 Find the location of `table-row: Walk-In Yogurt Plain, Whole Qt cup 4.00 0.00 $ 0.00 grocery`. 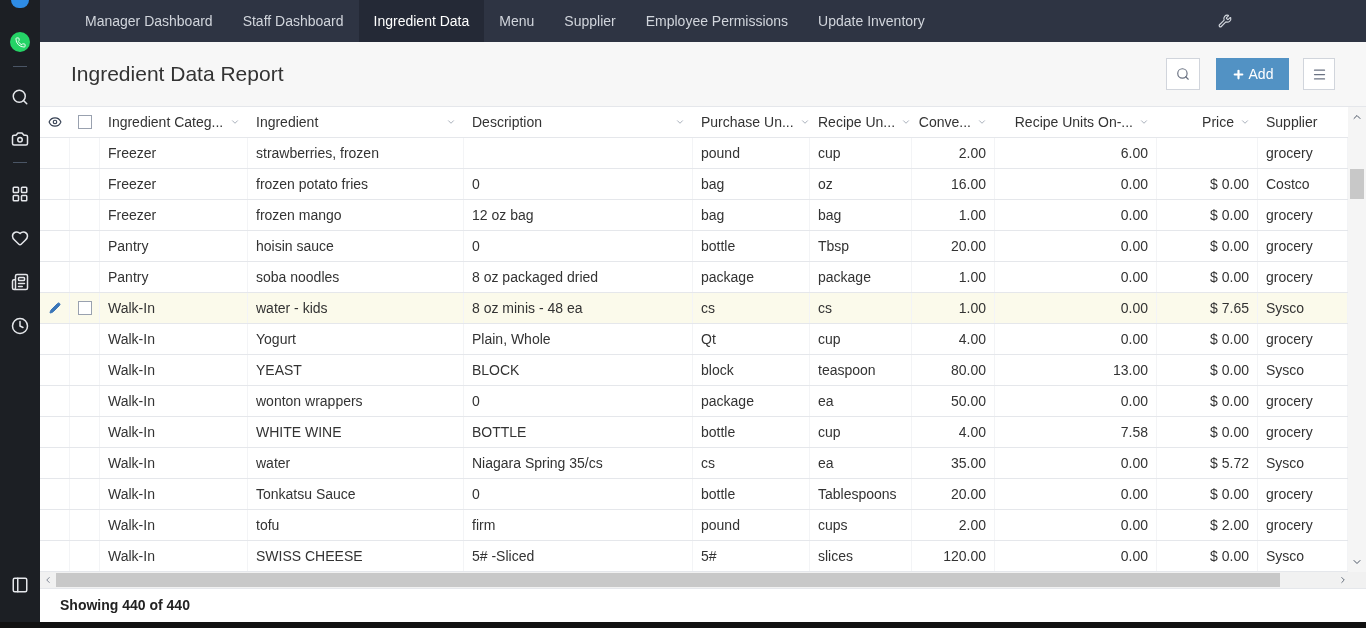

table-row: Walk-In Yogurt Plain, Whole Qt cup 4.00 0.00 $ 0.00 grocery is located at coordinates (694, 339).